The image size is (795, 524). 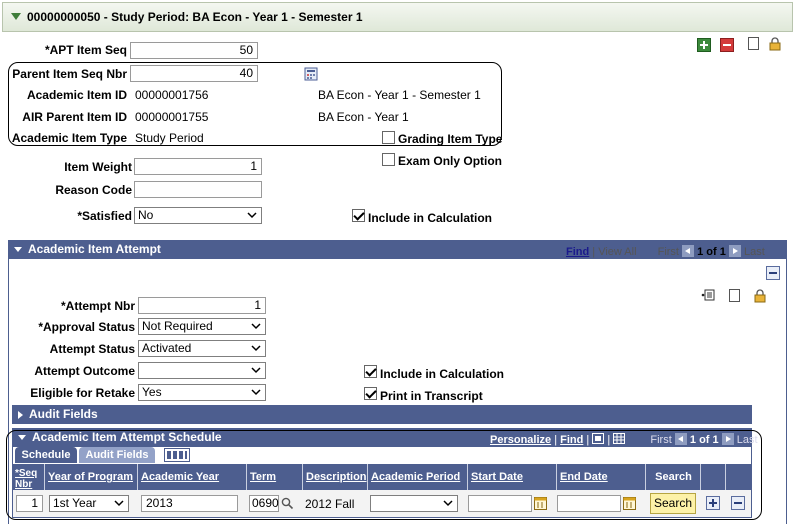 I want to click on attempt-last-label: Last, so click(x=754, y=252).